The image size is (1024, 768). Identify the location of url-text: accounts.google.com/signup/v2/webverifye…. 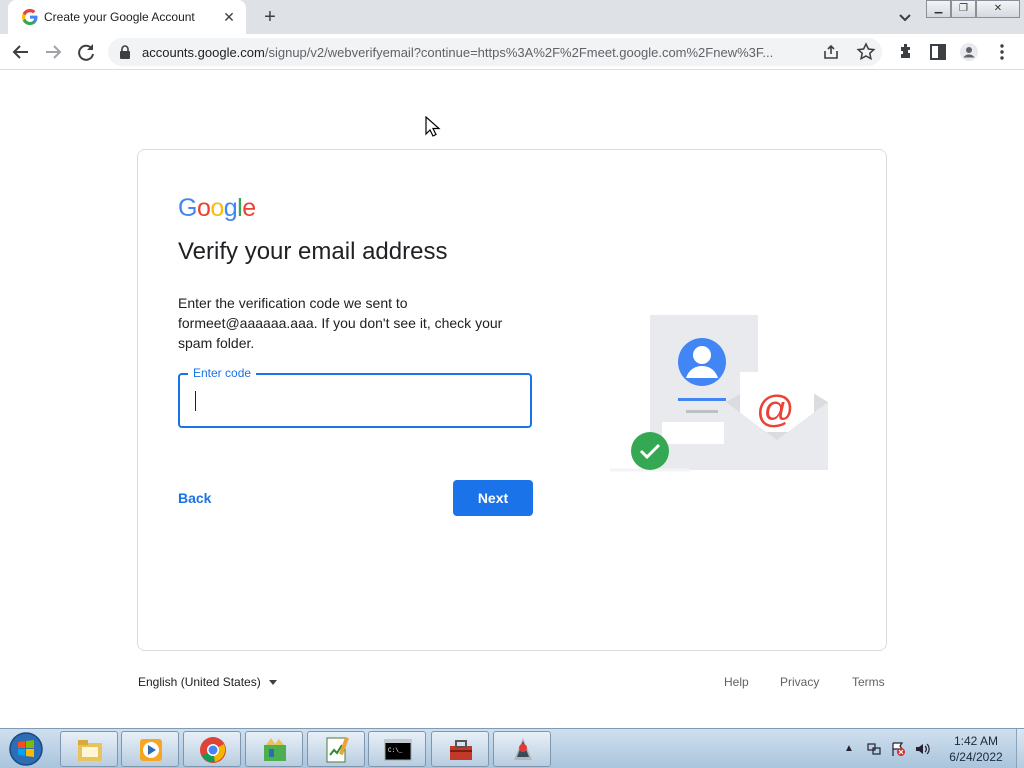
(480, 52).